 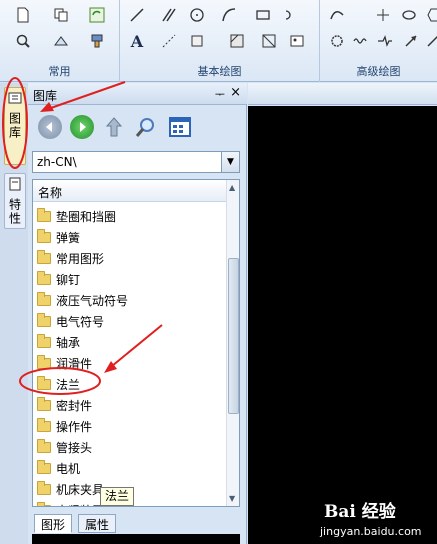 What do you see at coordinates (219, 71) in the screenshot?
I see `ribbon-group-label: 基本绘图` at bounding box center [219, 71].